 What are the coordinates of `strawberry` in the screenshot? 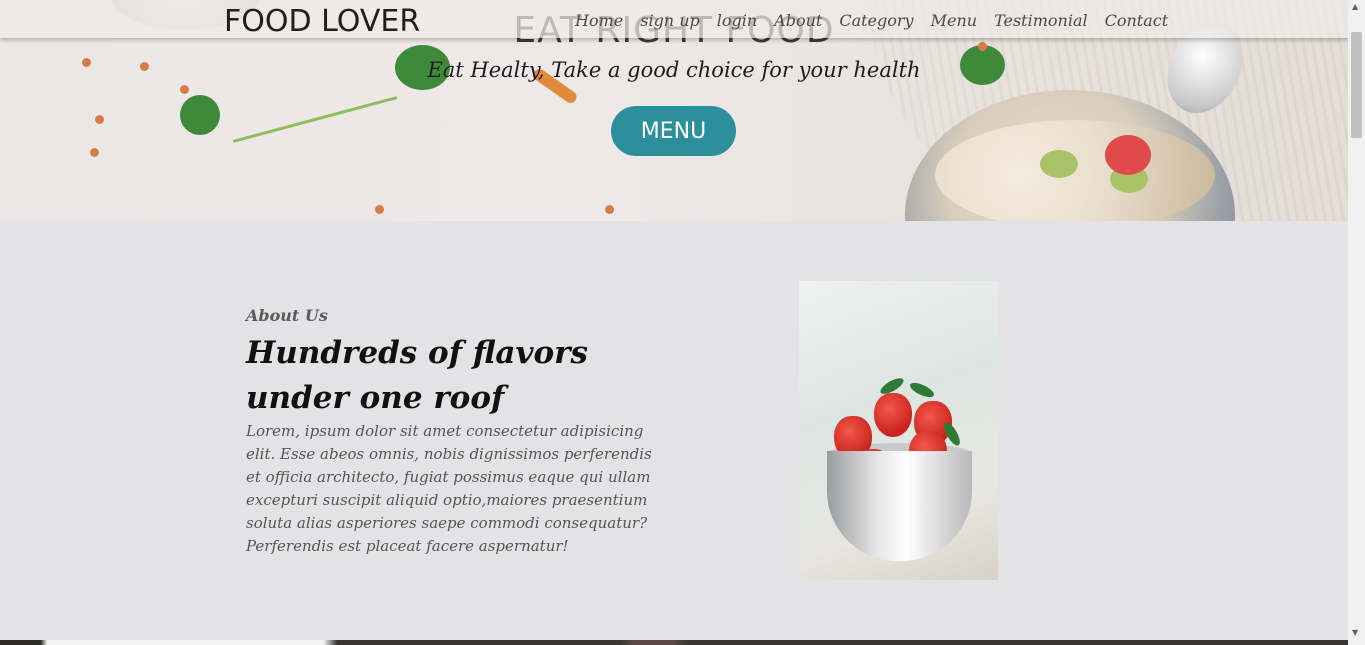 It's located at (893, 415).